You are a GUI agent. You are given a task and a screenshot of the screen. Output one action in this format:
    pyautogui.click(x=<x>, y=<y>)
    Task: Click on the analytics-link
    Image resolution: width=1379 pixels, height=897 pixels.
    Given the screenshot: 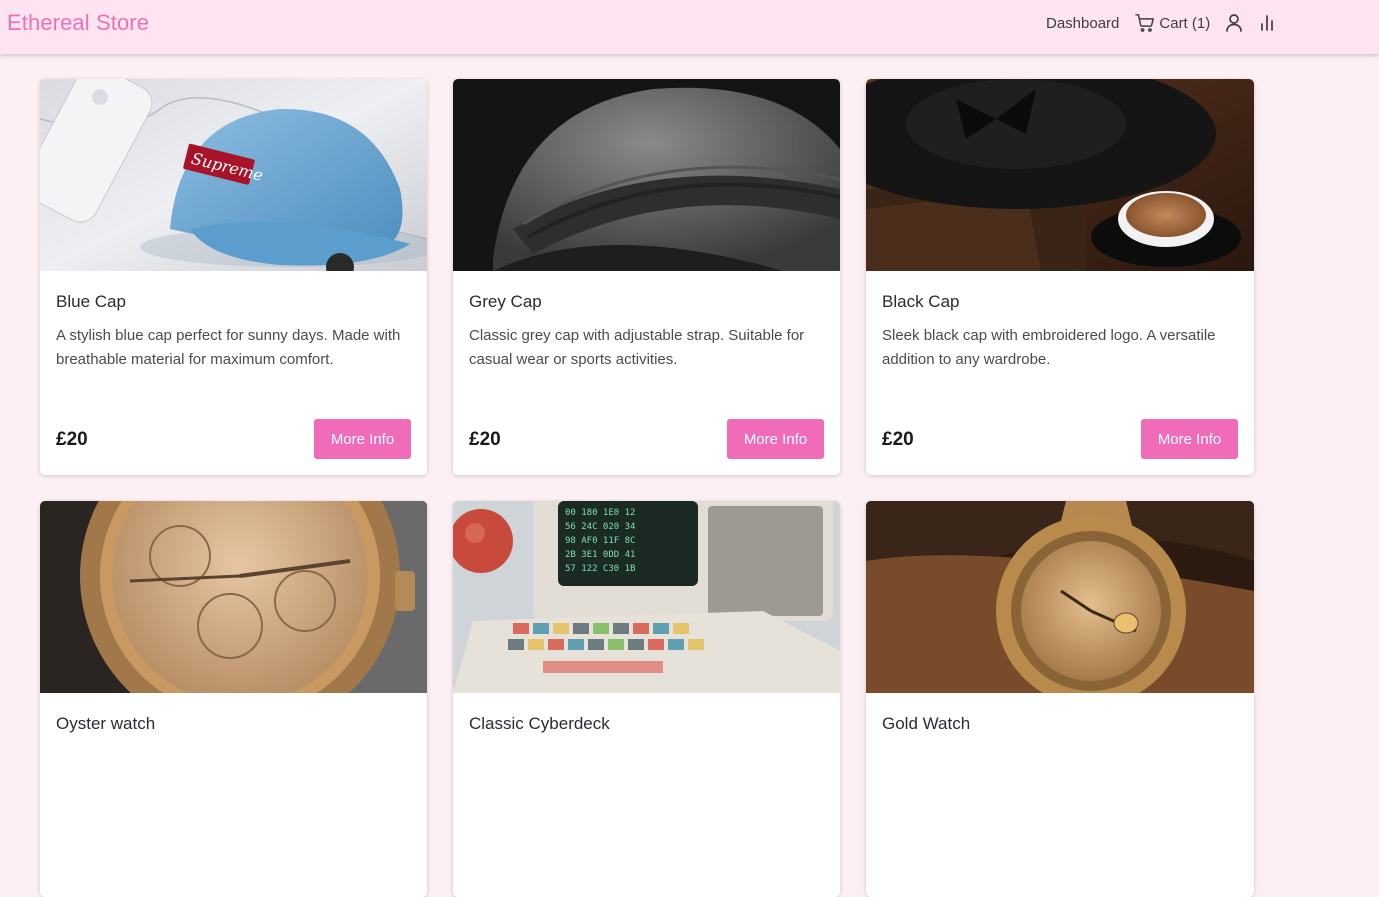 What is the action you would take?
    pyautogui.click(x=1267, y=23)
    